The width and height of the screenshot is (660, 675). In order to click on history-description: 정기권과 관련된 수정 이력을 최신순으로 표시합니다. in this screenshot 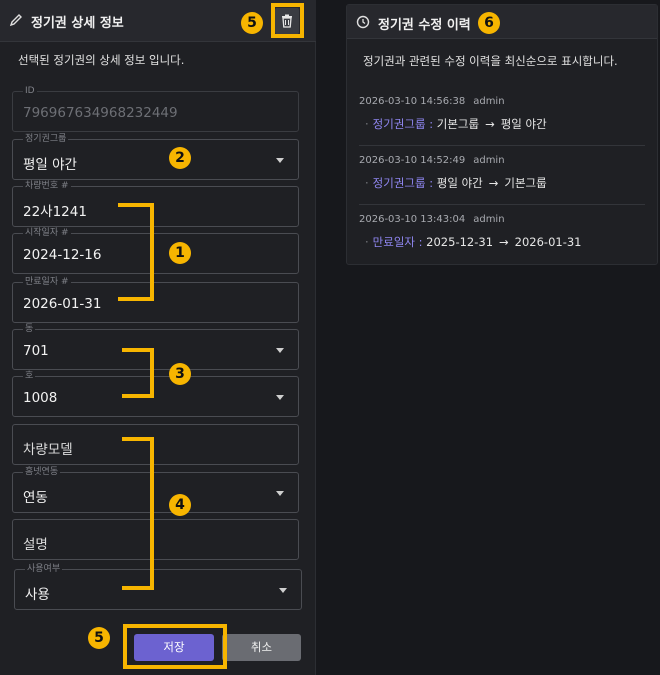, I will do `click(490, 61)`.